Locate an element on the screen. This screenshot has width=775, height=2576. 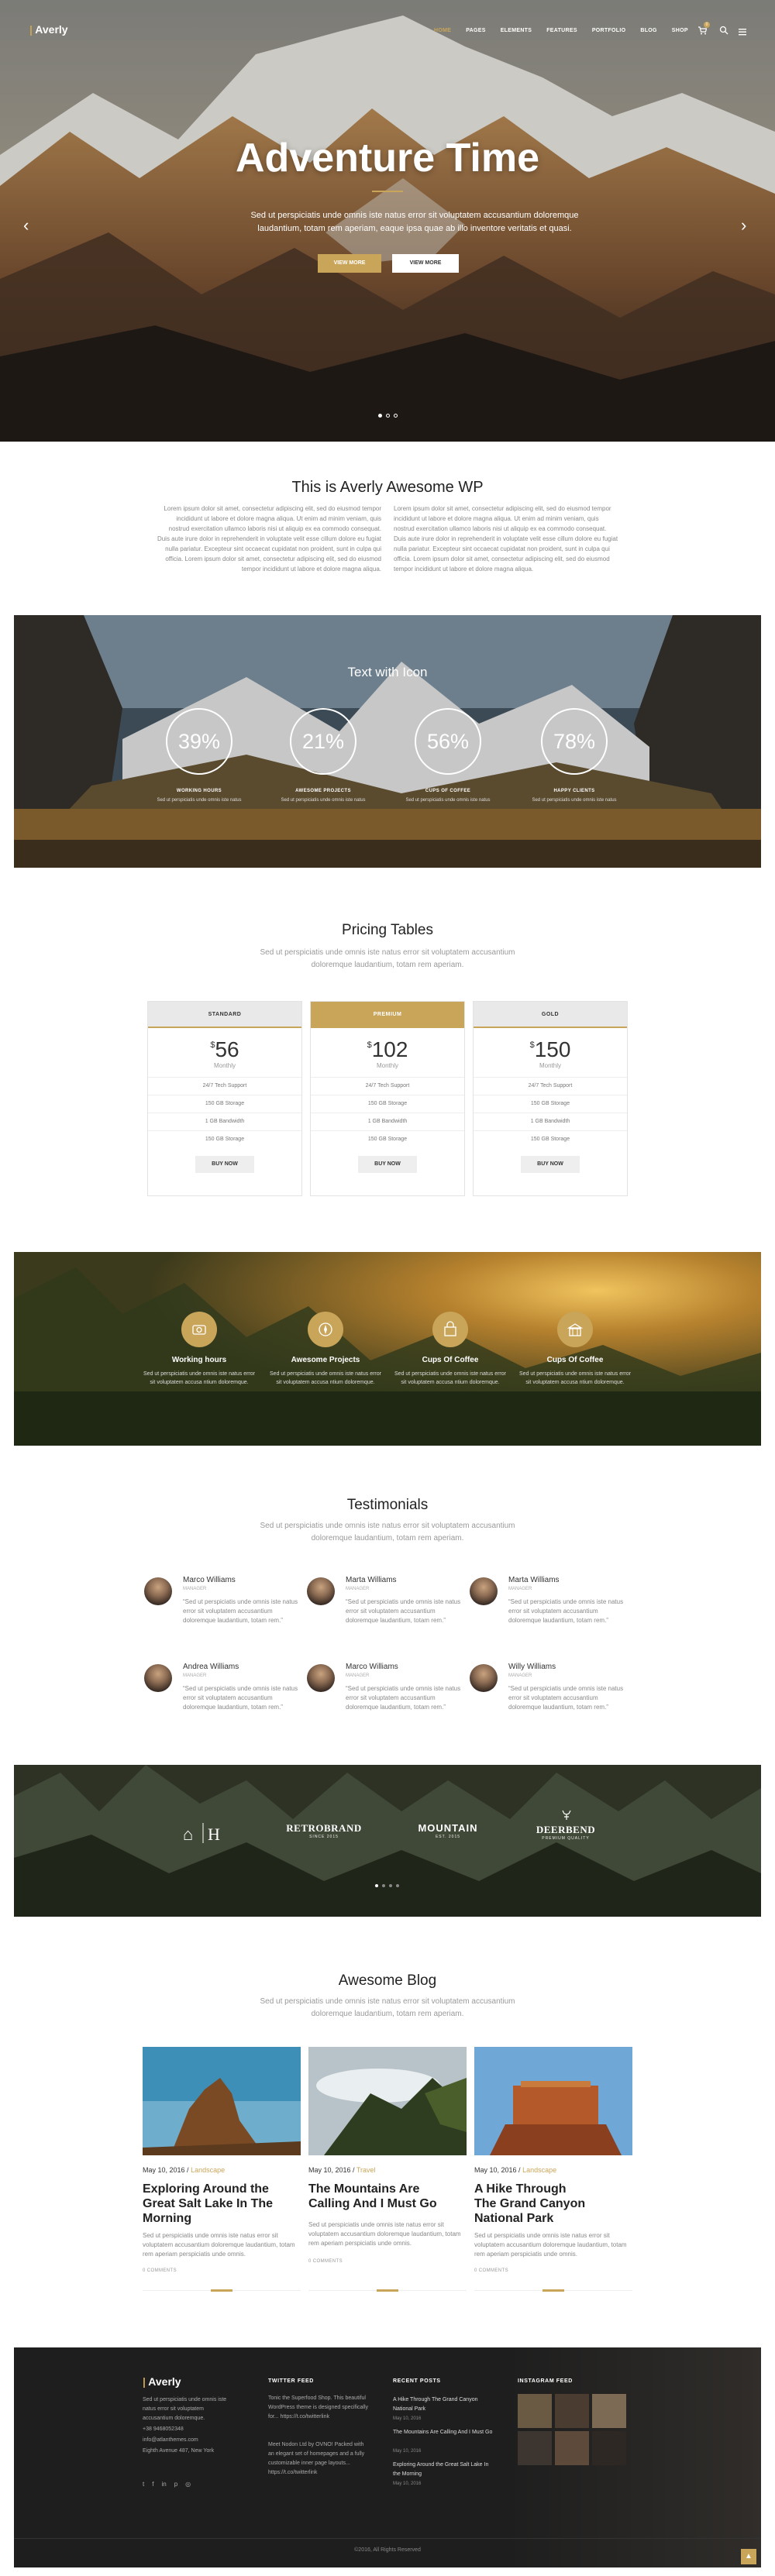
nav-portfolio: PORTFOLIO is located at coordinates (609, 30).